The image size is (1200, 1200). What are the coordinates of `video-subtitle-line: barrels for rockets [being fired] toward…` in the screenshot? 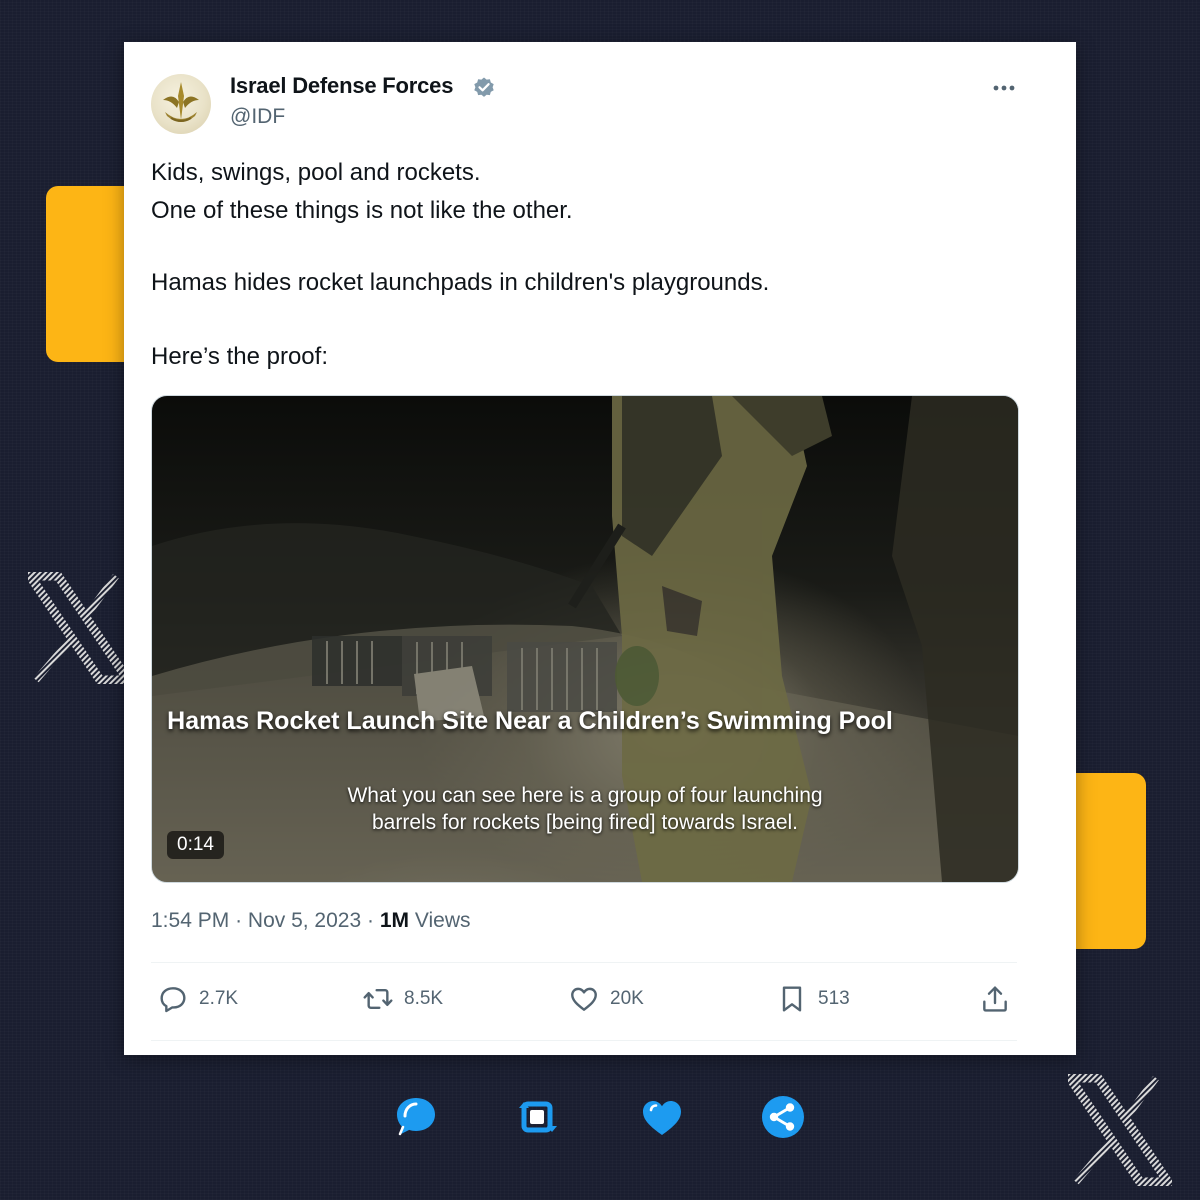 It's located at (584, 822).